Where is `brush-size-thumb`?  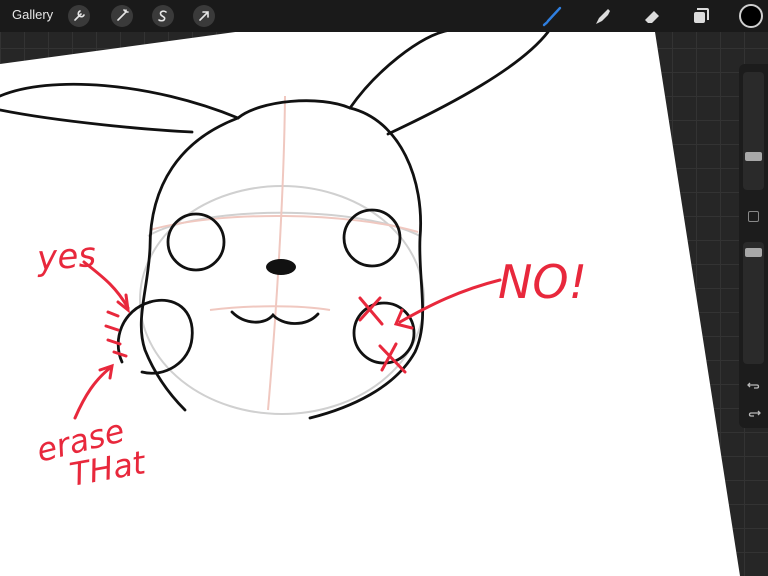 brush-size-thumb is located at coordinates (753, 156).